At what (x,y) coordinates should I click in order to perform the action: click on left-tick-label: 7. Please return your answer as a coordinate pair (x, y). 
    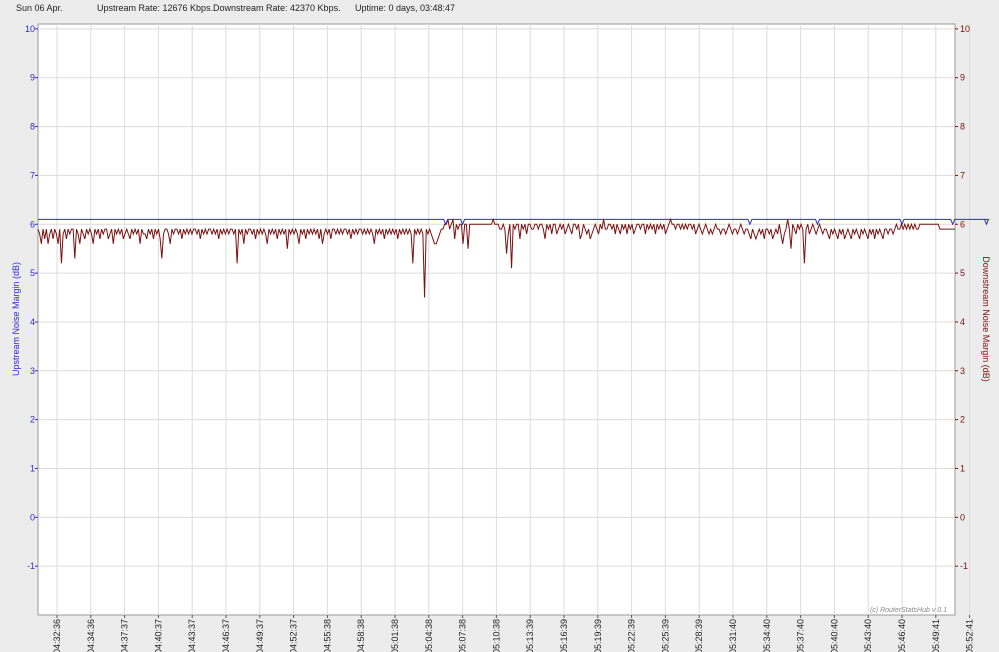
    Looking at the image, I should click on (32, 175).